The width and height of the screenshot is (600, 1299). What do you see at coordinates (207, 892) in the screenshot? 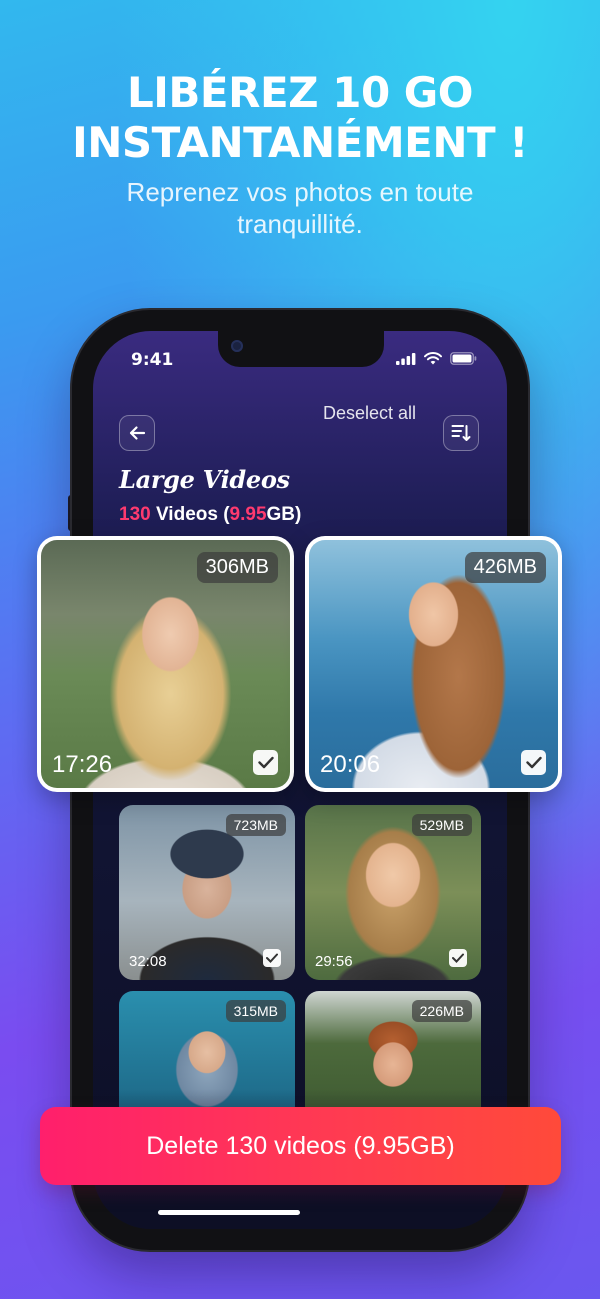
I see `video-thumbnail-3: 723MB 32:08` at bounding box center [207, 892].